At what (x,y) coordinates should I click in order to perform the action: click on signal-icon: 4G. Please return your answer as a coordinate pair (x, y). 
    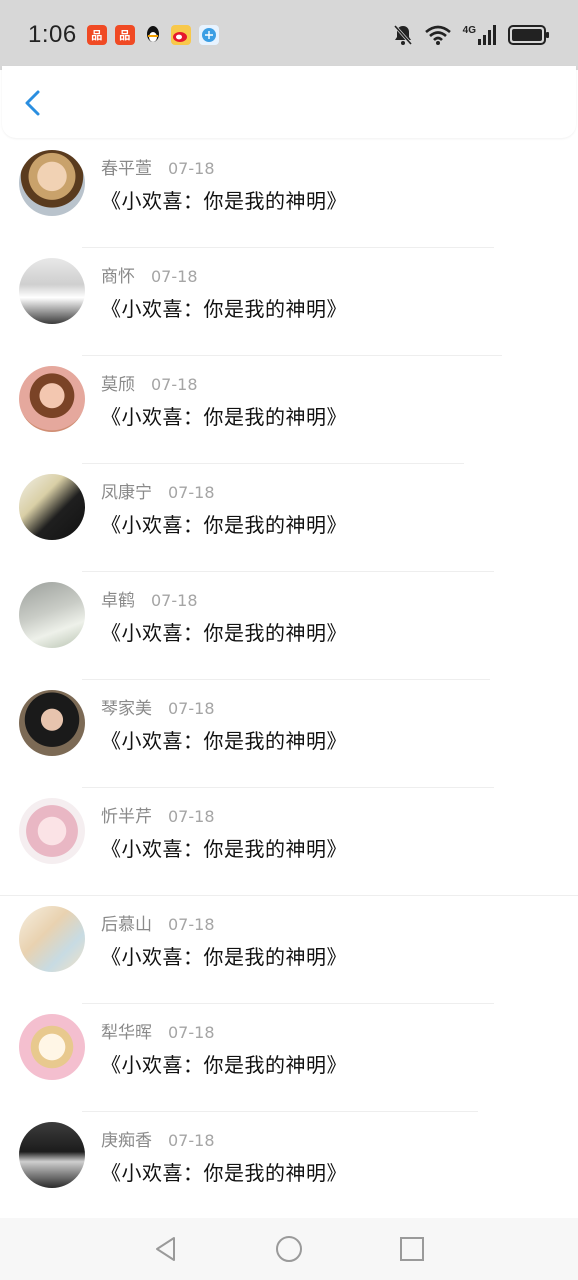
    Looking at the image, I should click on (479, 35).